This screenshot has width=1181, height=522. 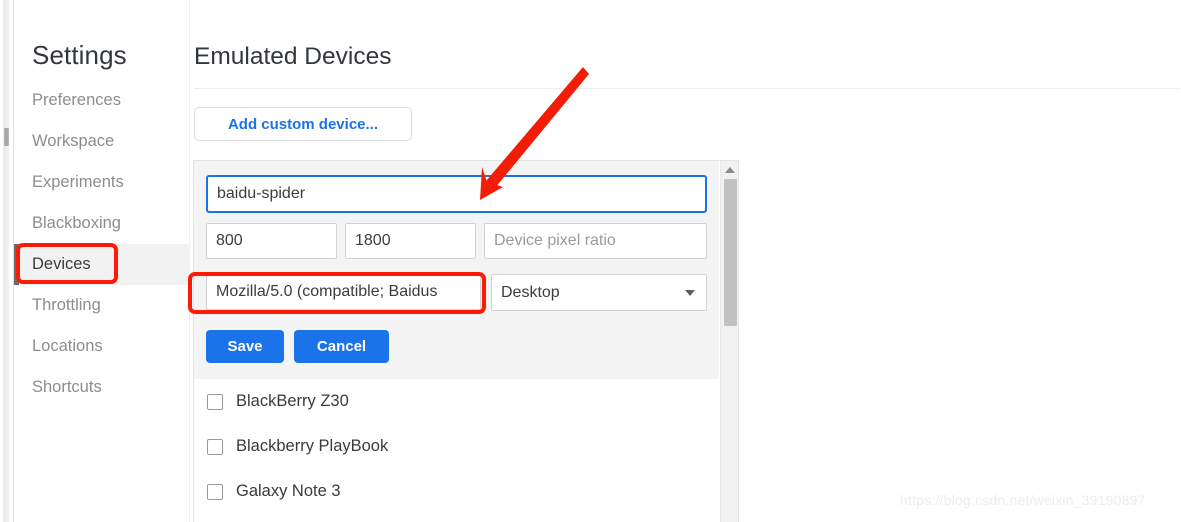 I want to click on device-name-input, so click(x=456, y=194).